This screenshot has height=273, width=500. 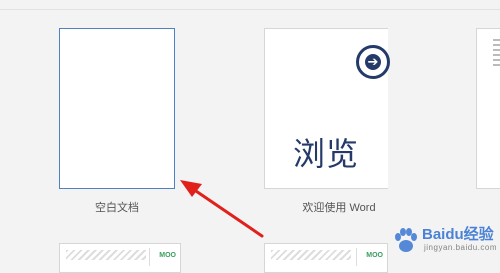 I want to click on baidu-watermark: Baidu经验 jingyan.baidu.com, so click(x=443, y=241).